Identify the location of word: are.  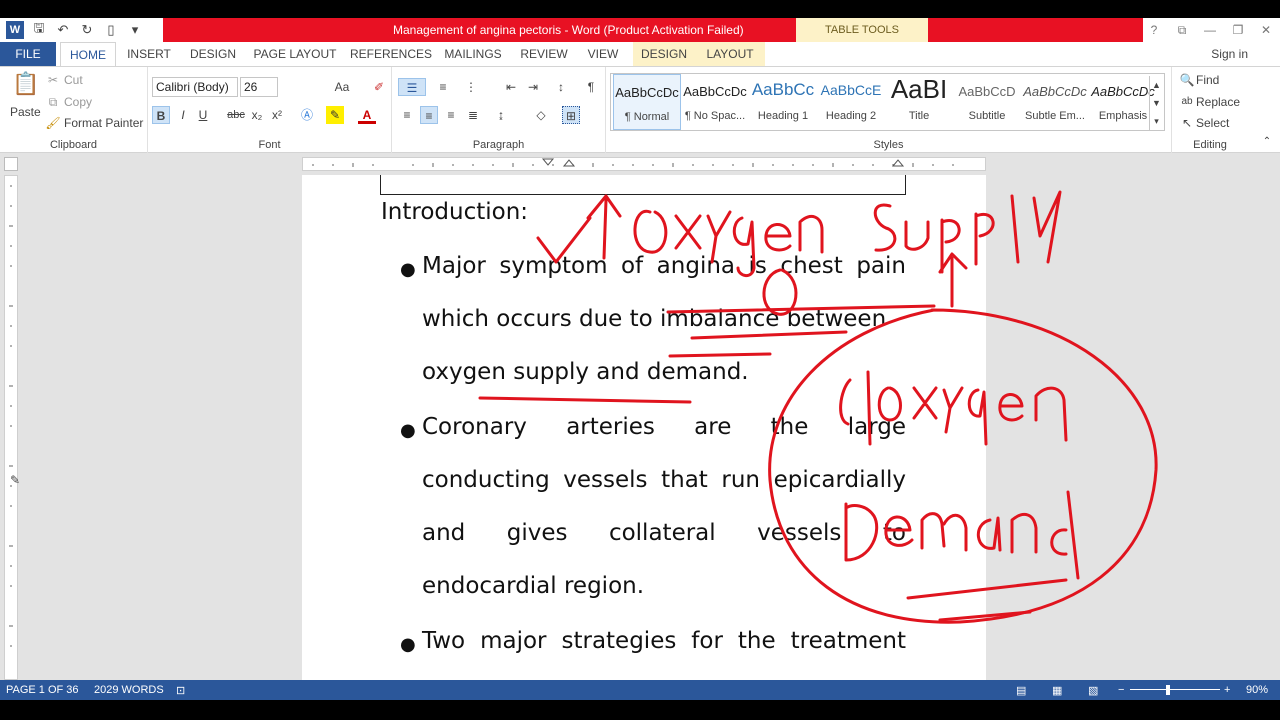
(713, 427).